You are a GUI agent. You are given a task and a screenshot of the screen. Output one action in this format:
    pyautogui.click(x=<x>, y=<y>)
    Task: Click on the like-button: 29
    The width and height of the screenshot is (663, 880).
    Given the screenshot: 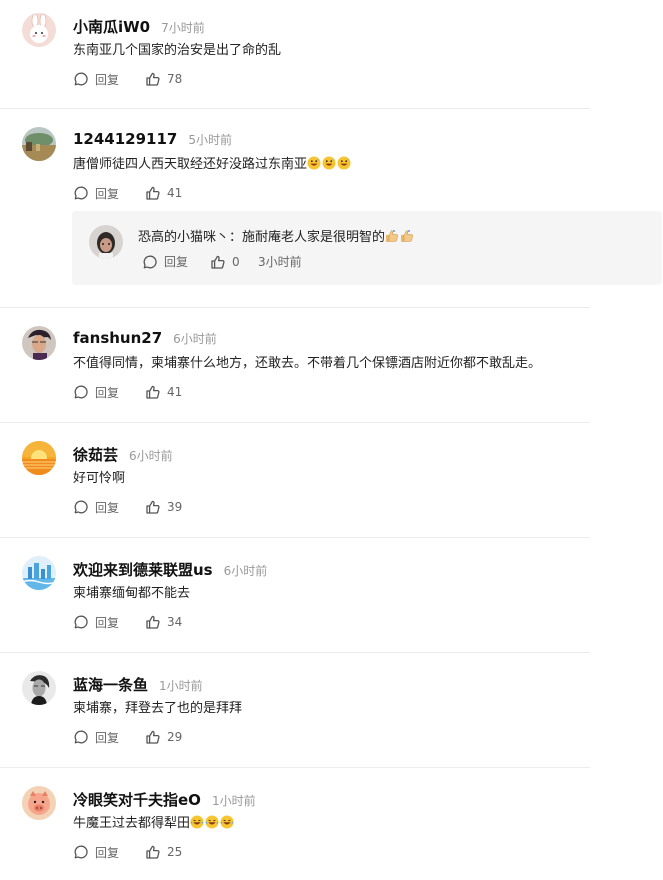 What is the action you would take?
    pyautogui.click(x=163, y=737)
    